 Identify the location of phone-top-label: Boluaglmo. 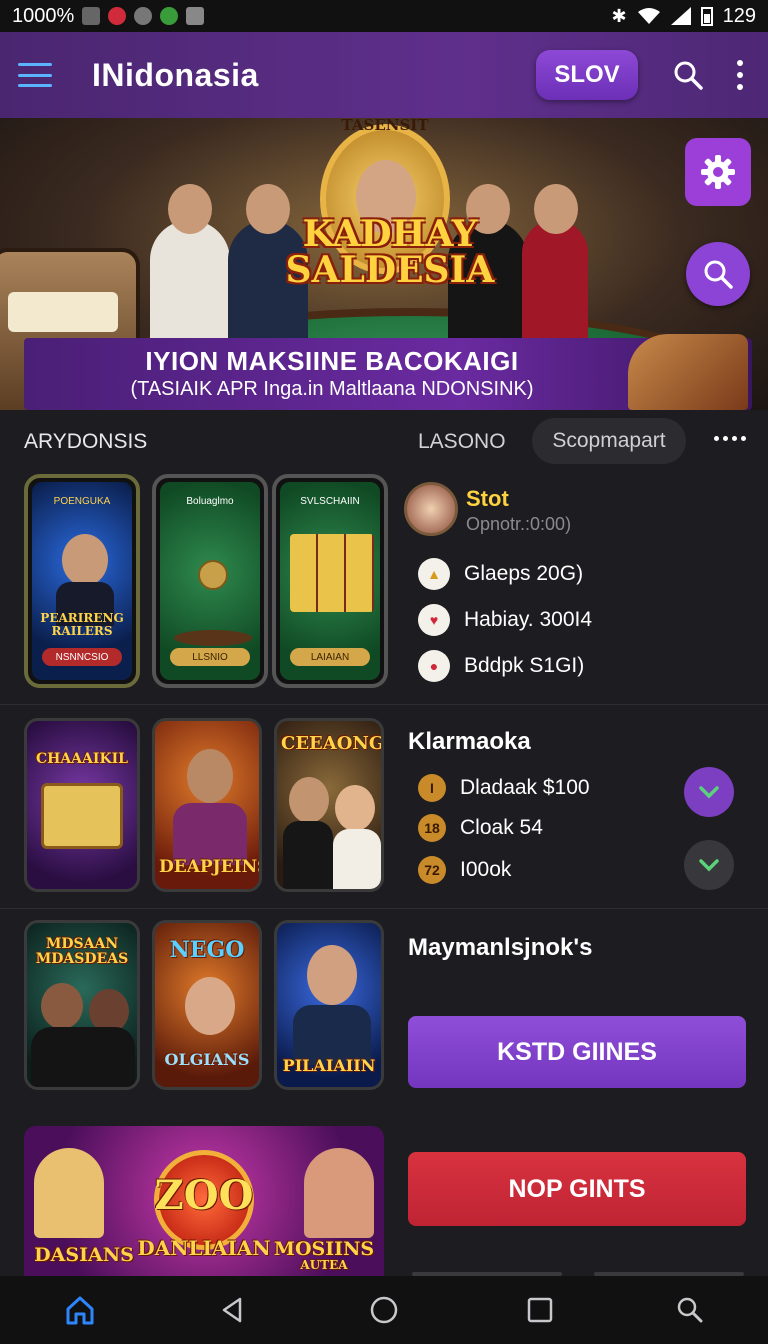
(210, 501).